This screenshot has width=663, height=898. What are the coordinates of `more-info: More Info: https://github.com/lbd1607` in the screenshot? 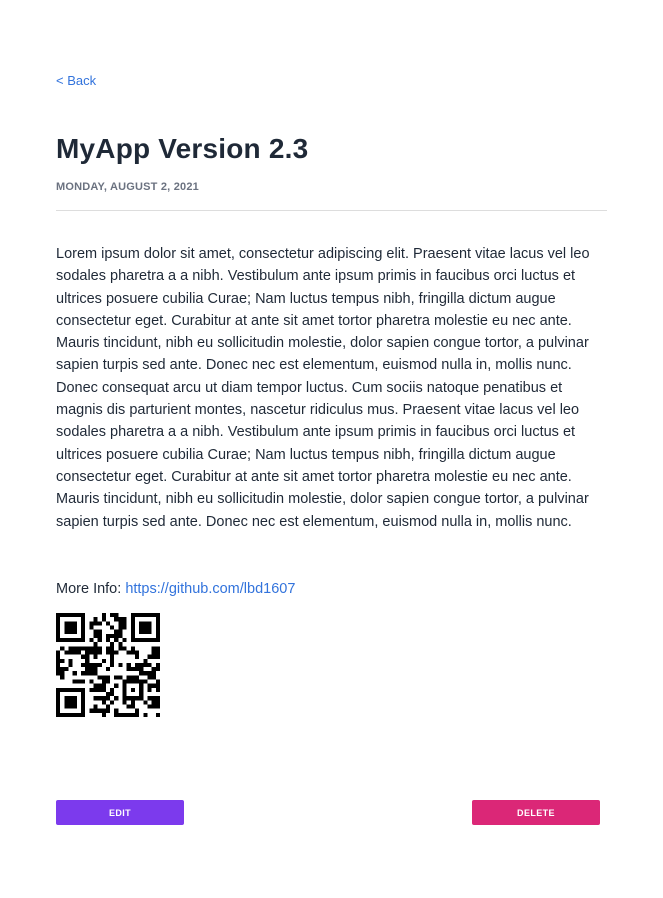 It's located at (175, 589).